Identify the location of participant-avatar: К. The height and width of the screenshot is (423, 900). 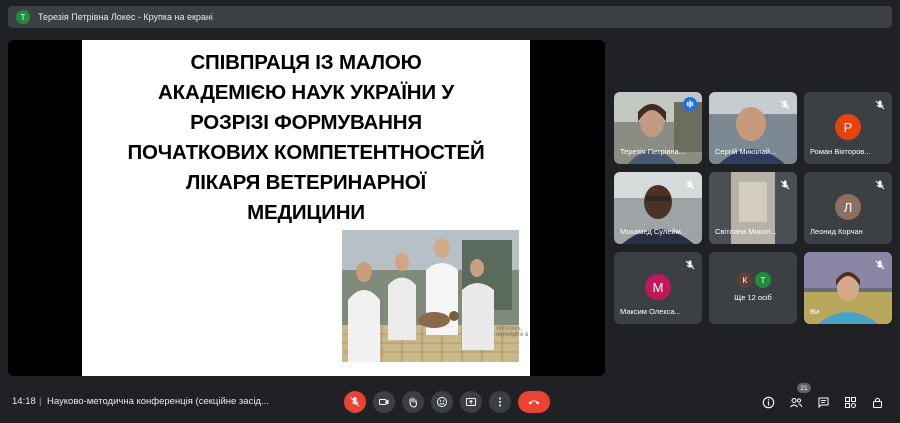
(745, 280).